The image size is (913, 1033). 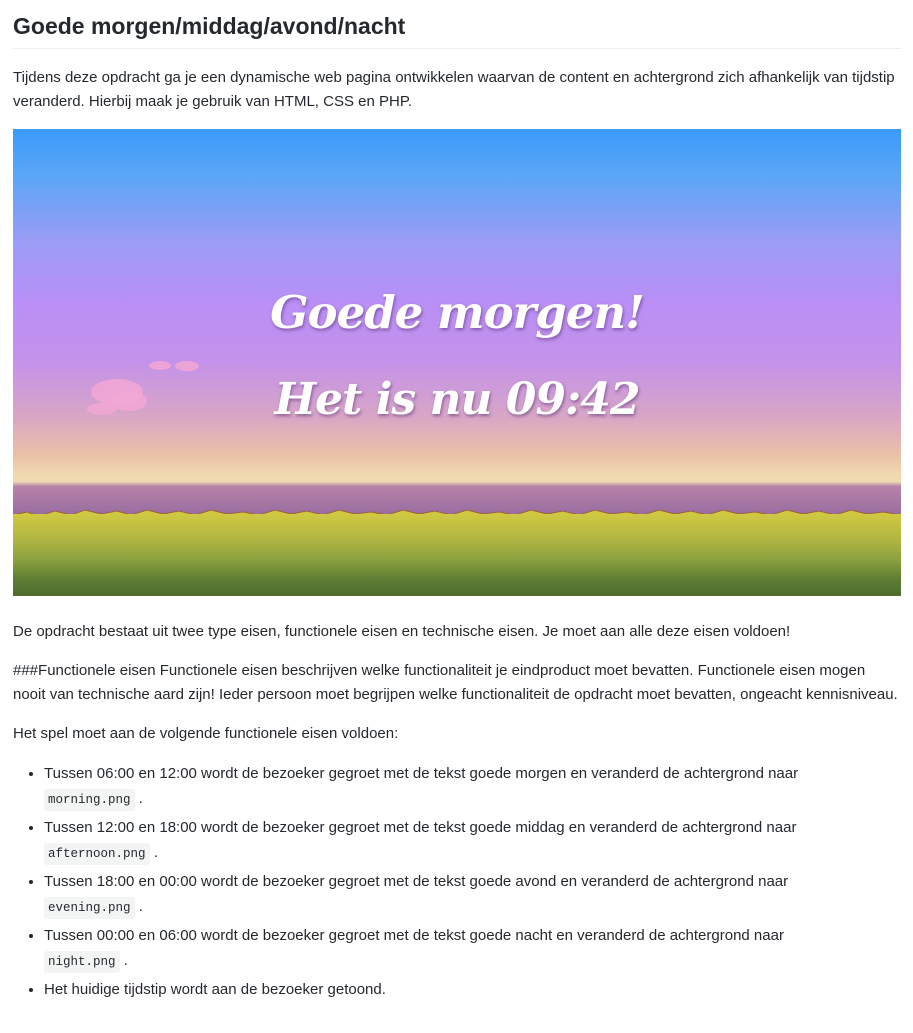 I want to click on filename-code: evening.png, so click(x=89, y=907).